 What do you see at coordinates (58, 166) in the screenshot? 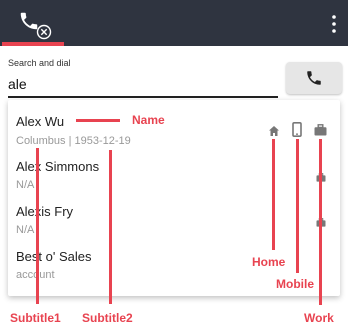
I see `result-name: Alex Simmons` at bounding box center [58, 166].